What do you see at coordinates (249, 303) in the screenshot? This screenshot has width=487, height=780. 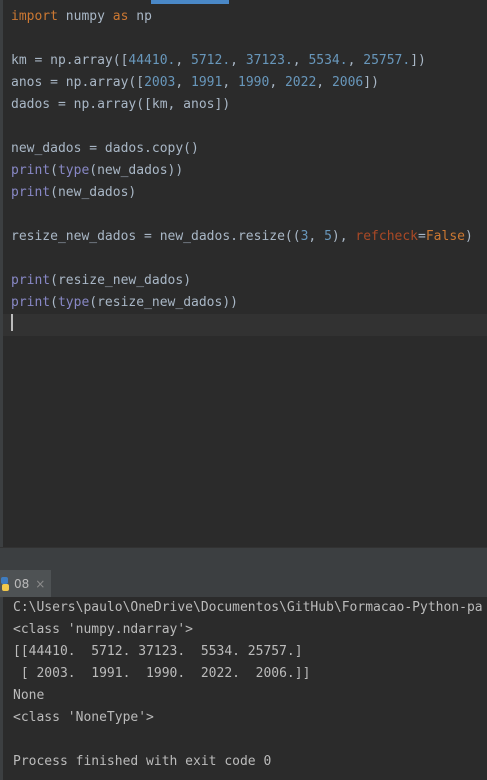 I see `code-line: print(type(resize_new_dados))` at bounding box center [249, 303].